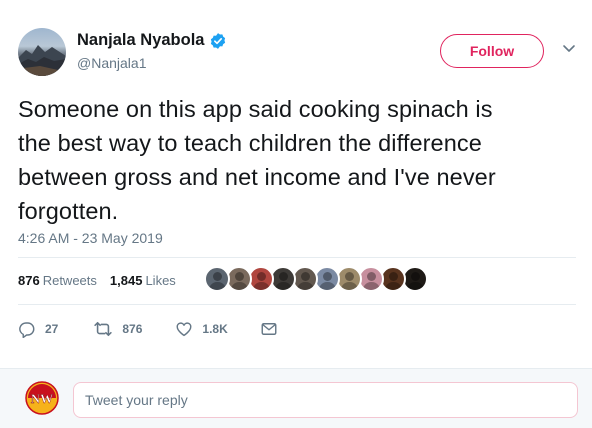 This screenshot has height=428, width=592. I want to click on author-avatar, so click(42, 52).